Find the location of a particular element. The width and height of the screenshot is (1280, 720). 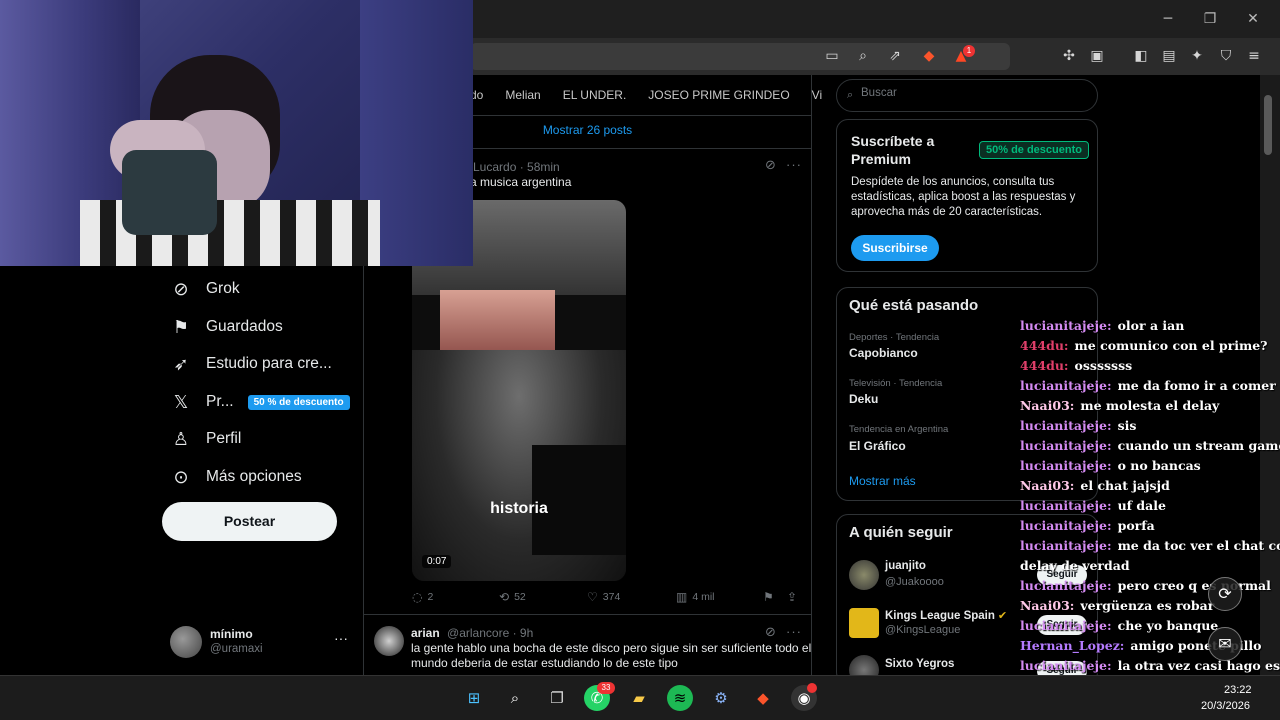

tweet-header: arian @arlancore · 9h is located at coordinates (472, 633).